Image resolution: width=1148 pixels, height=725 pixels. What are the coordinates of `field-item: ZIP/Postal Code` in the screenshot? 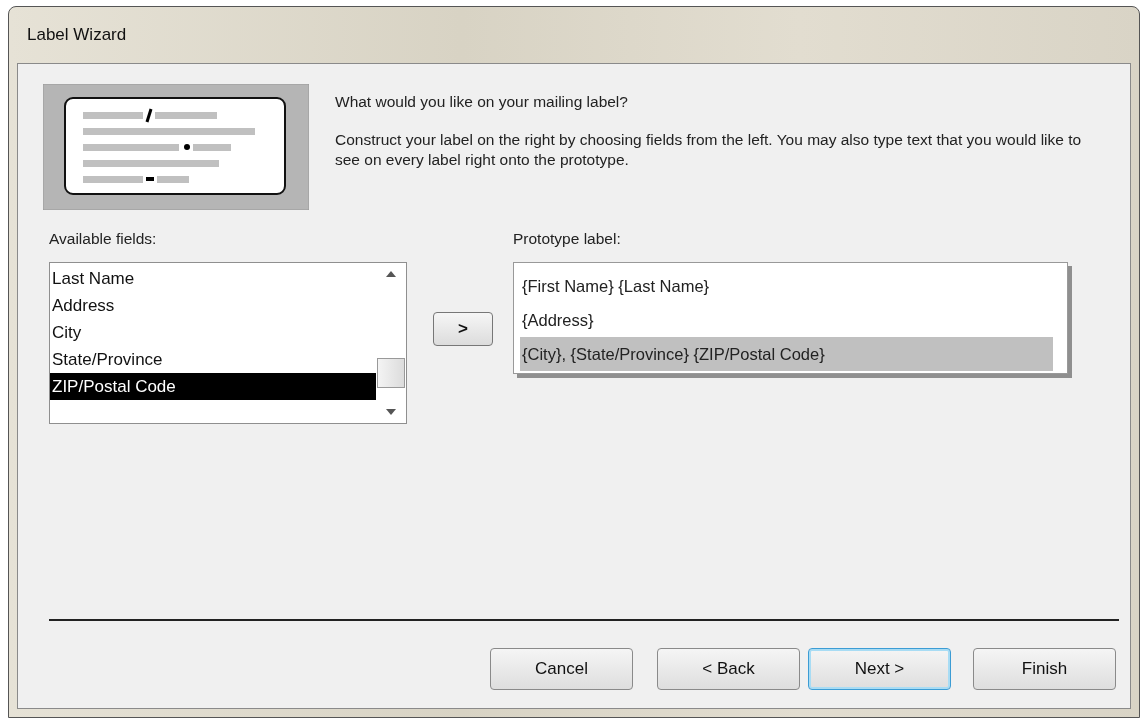 It's located at (213, 386).